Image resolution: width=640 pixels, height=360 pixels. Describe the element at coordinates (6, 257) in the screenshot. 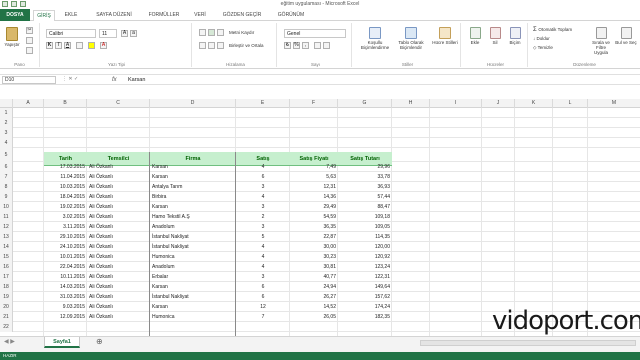

I see `row-header: 15` at that location.